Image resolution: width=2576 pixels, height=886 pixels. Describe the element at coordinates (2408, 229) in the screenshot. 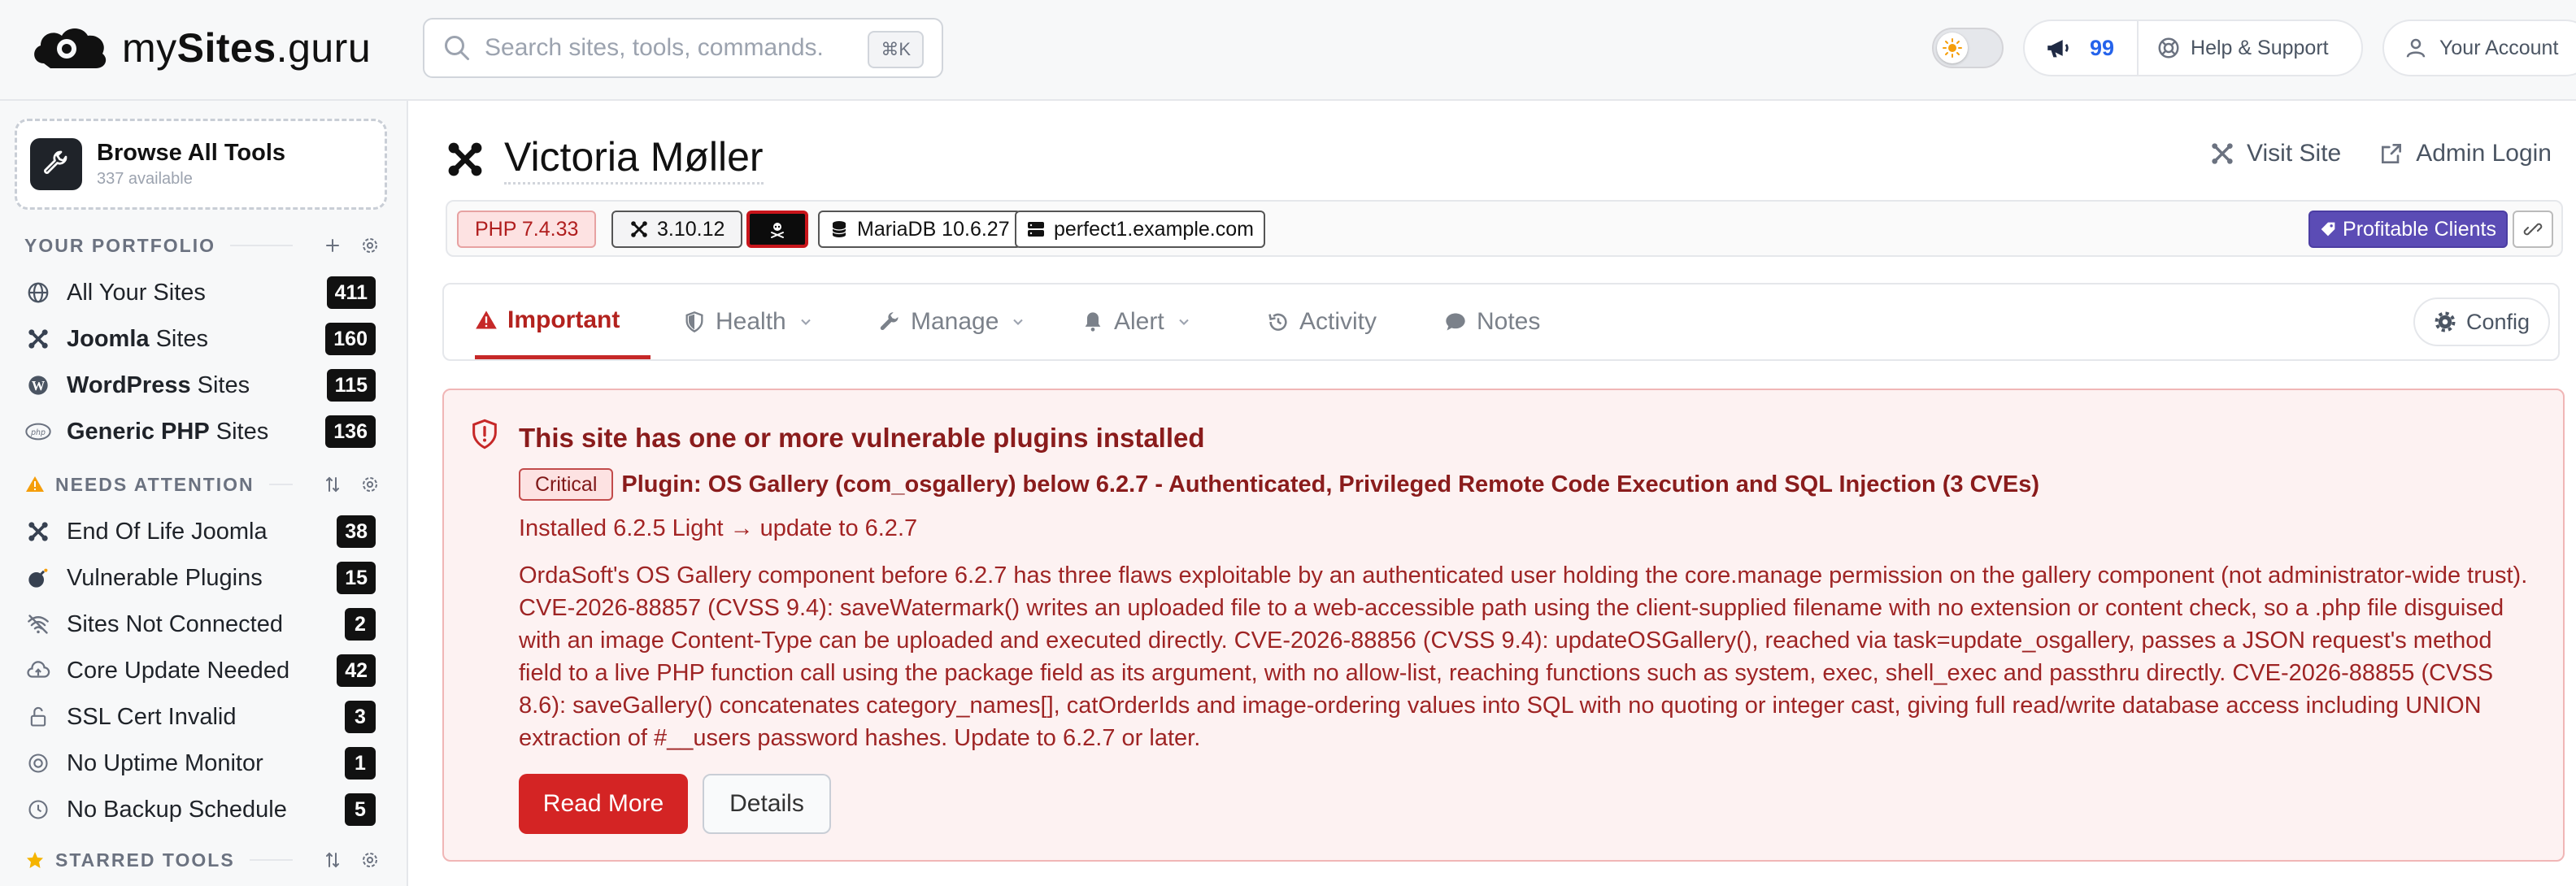

I see `client-tag-chip: Profitable Clients` at that location.